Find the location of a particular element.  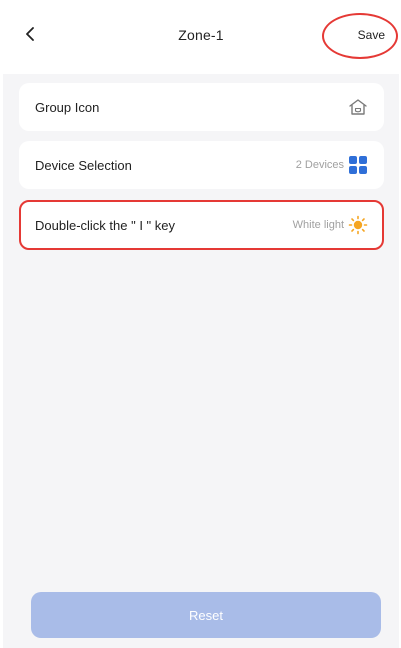

device-count: 2 Devices is located at coordinates (319, 165).